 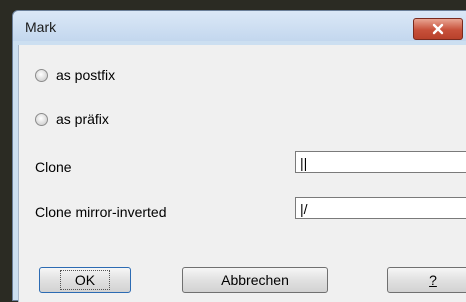 I want to click on radio-prefix-label: as präfix, so click(x=82, y=119).